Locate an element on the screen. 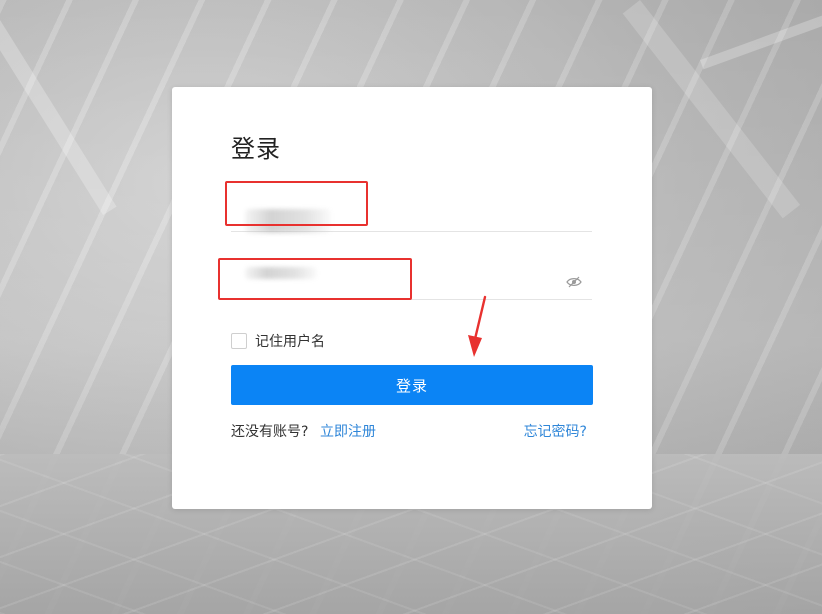  username-redacted-value is located at coordinates (288, 221).